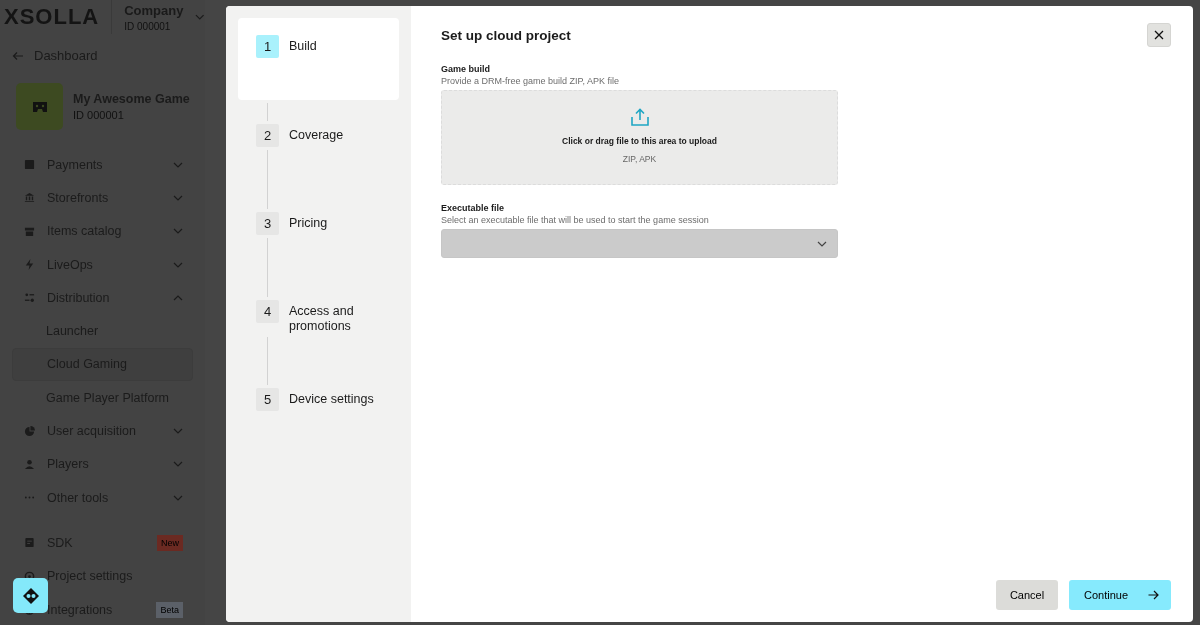  Describe the element at coordinates (29, 431) in the screenshot. I see `pie-chart-icon` at that location.